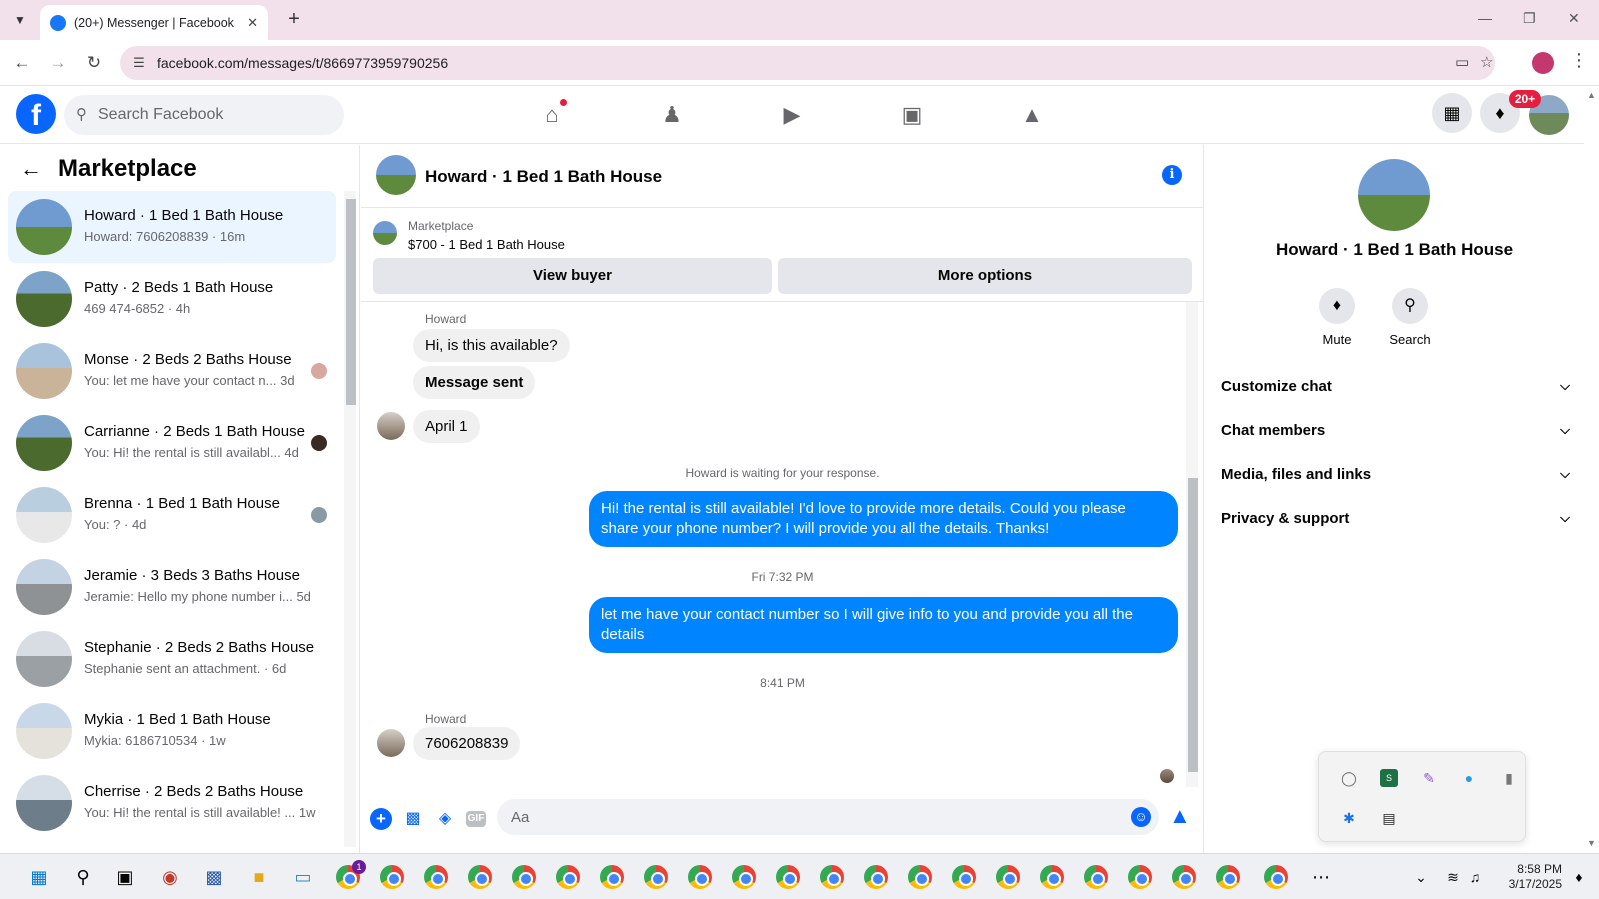 The width and height of the screenshot is (1599, 899). I want to click on add-plus-icon: +, so click(381, 819).